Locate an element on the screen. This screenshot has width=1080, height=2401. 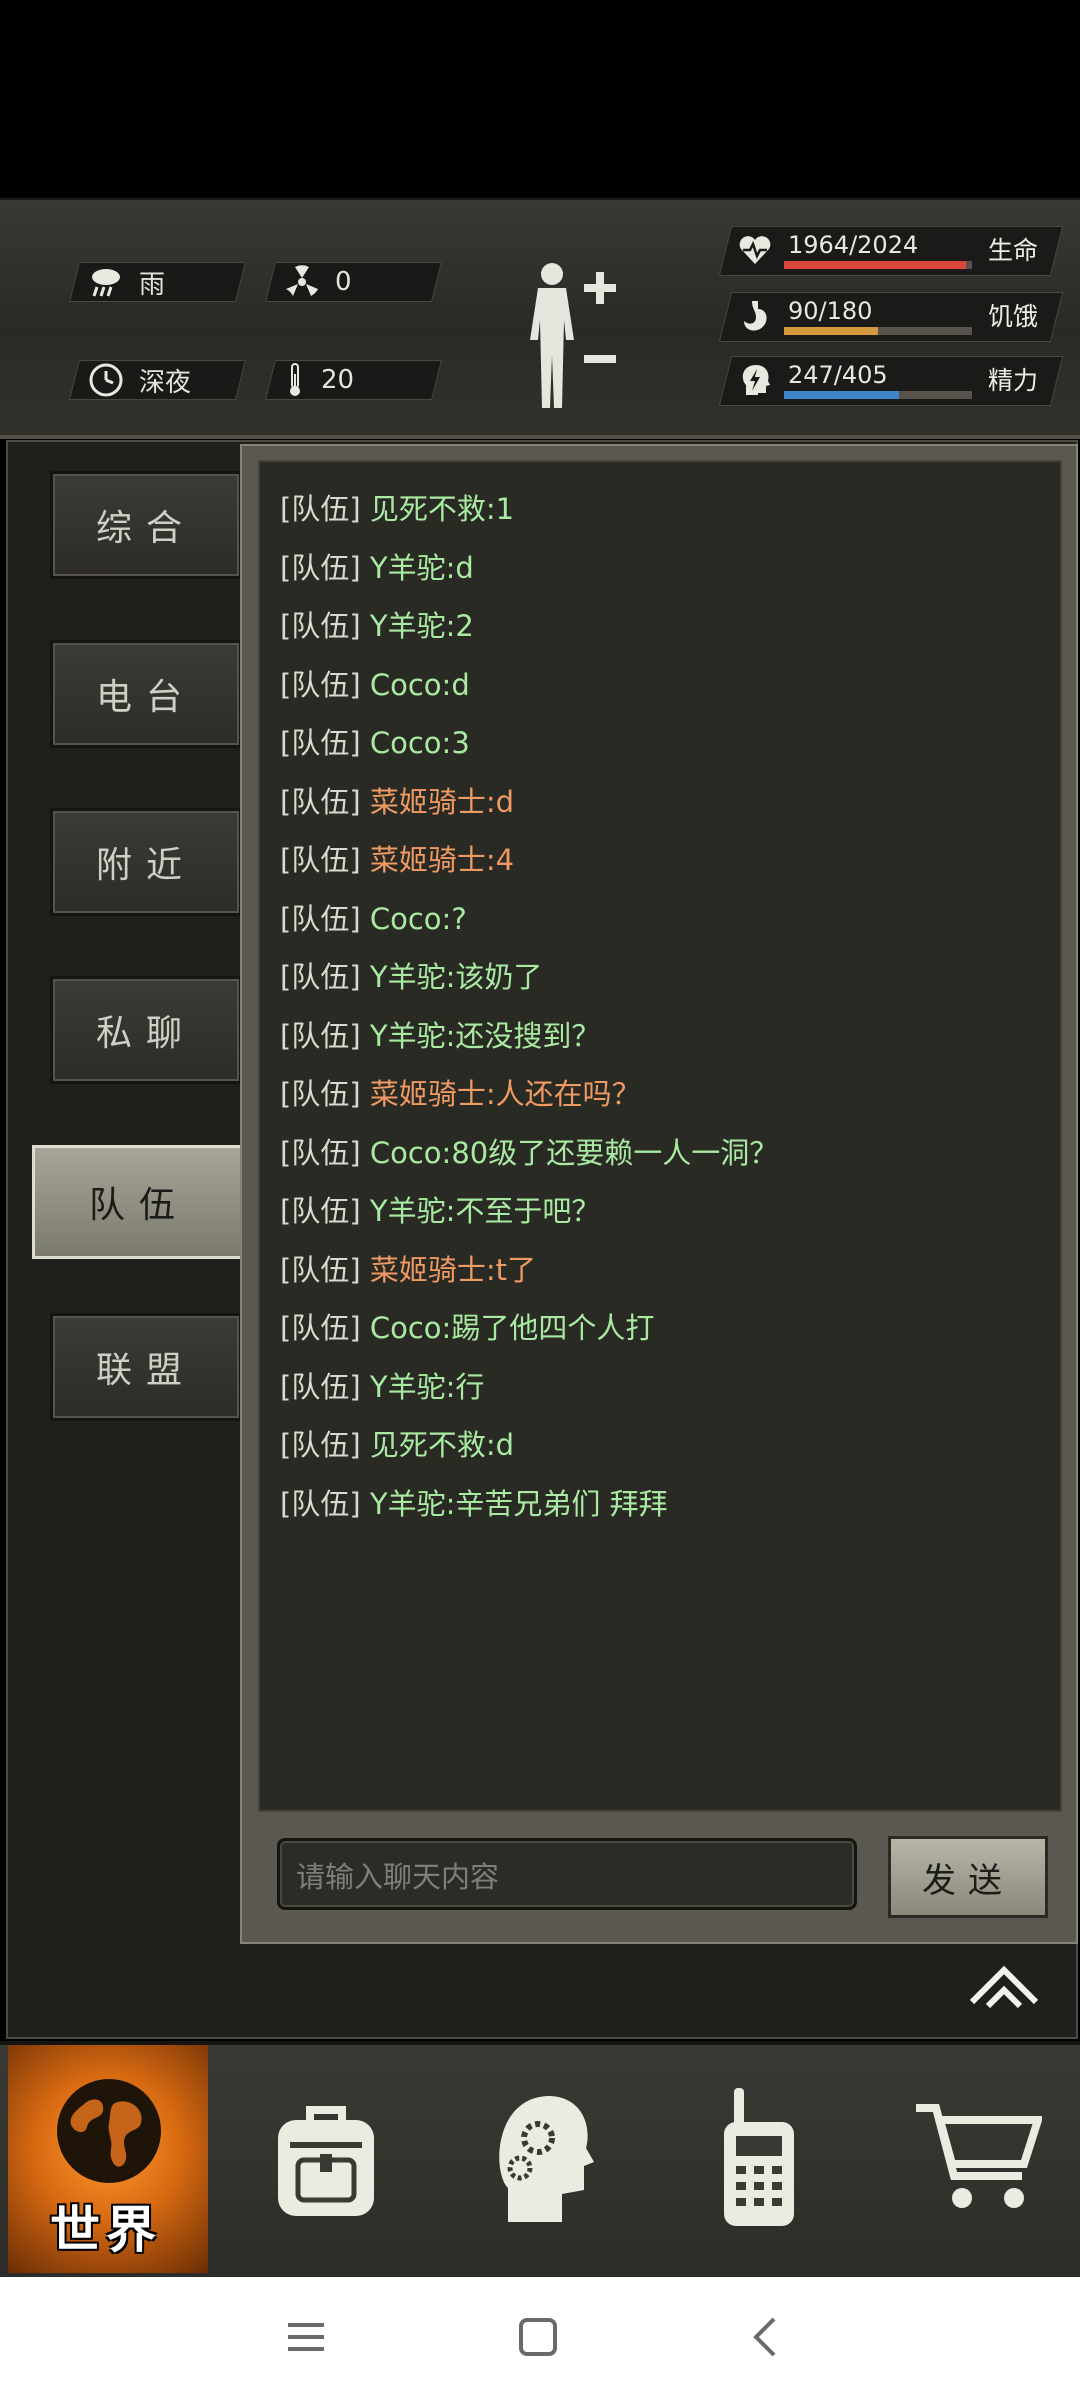
tab-nearby: 附近 is located at coordinates (146, 862).